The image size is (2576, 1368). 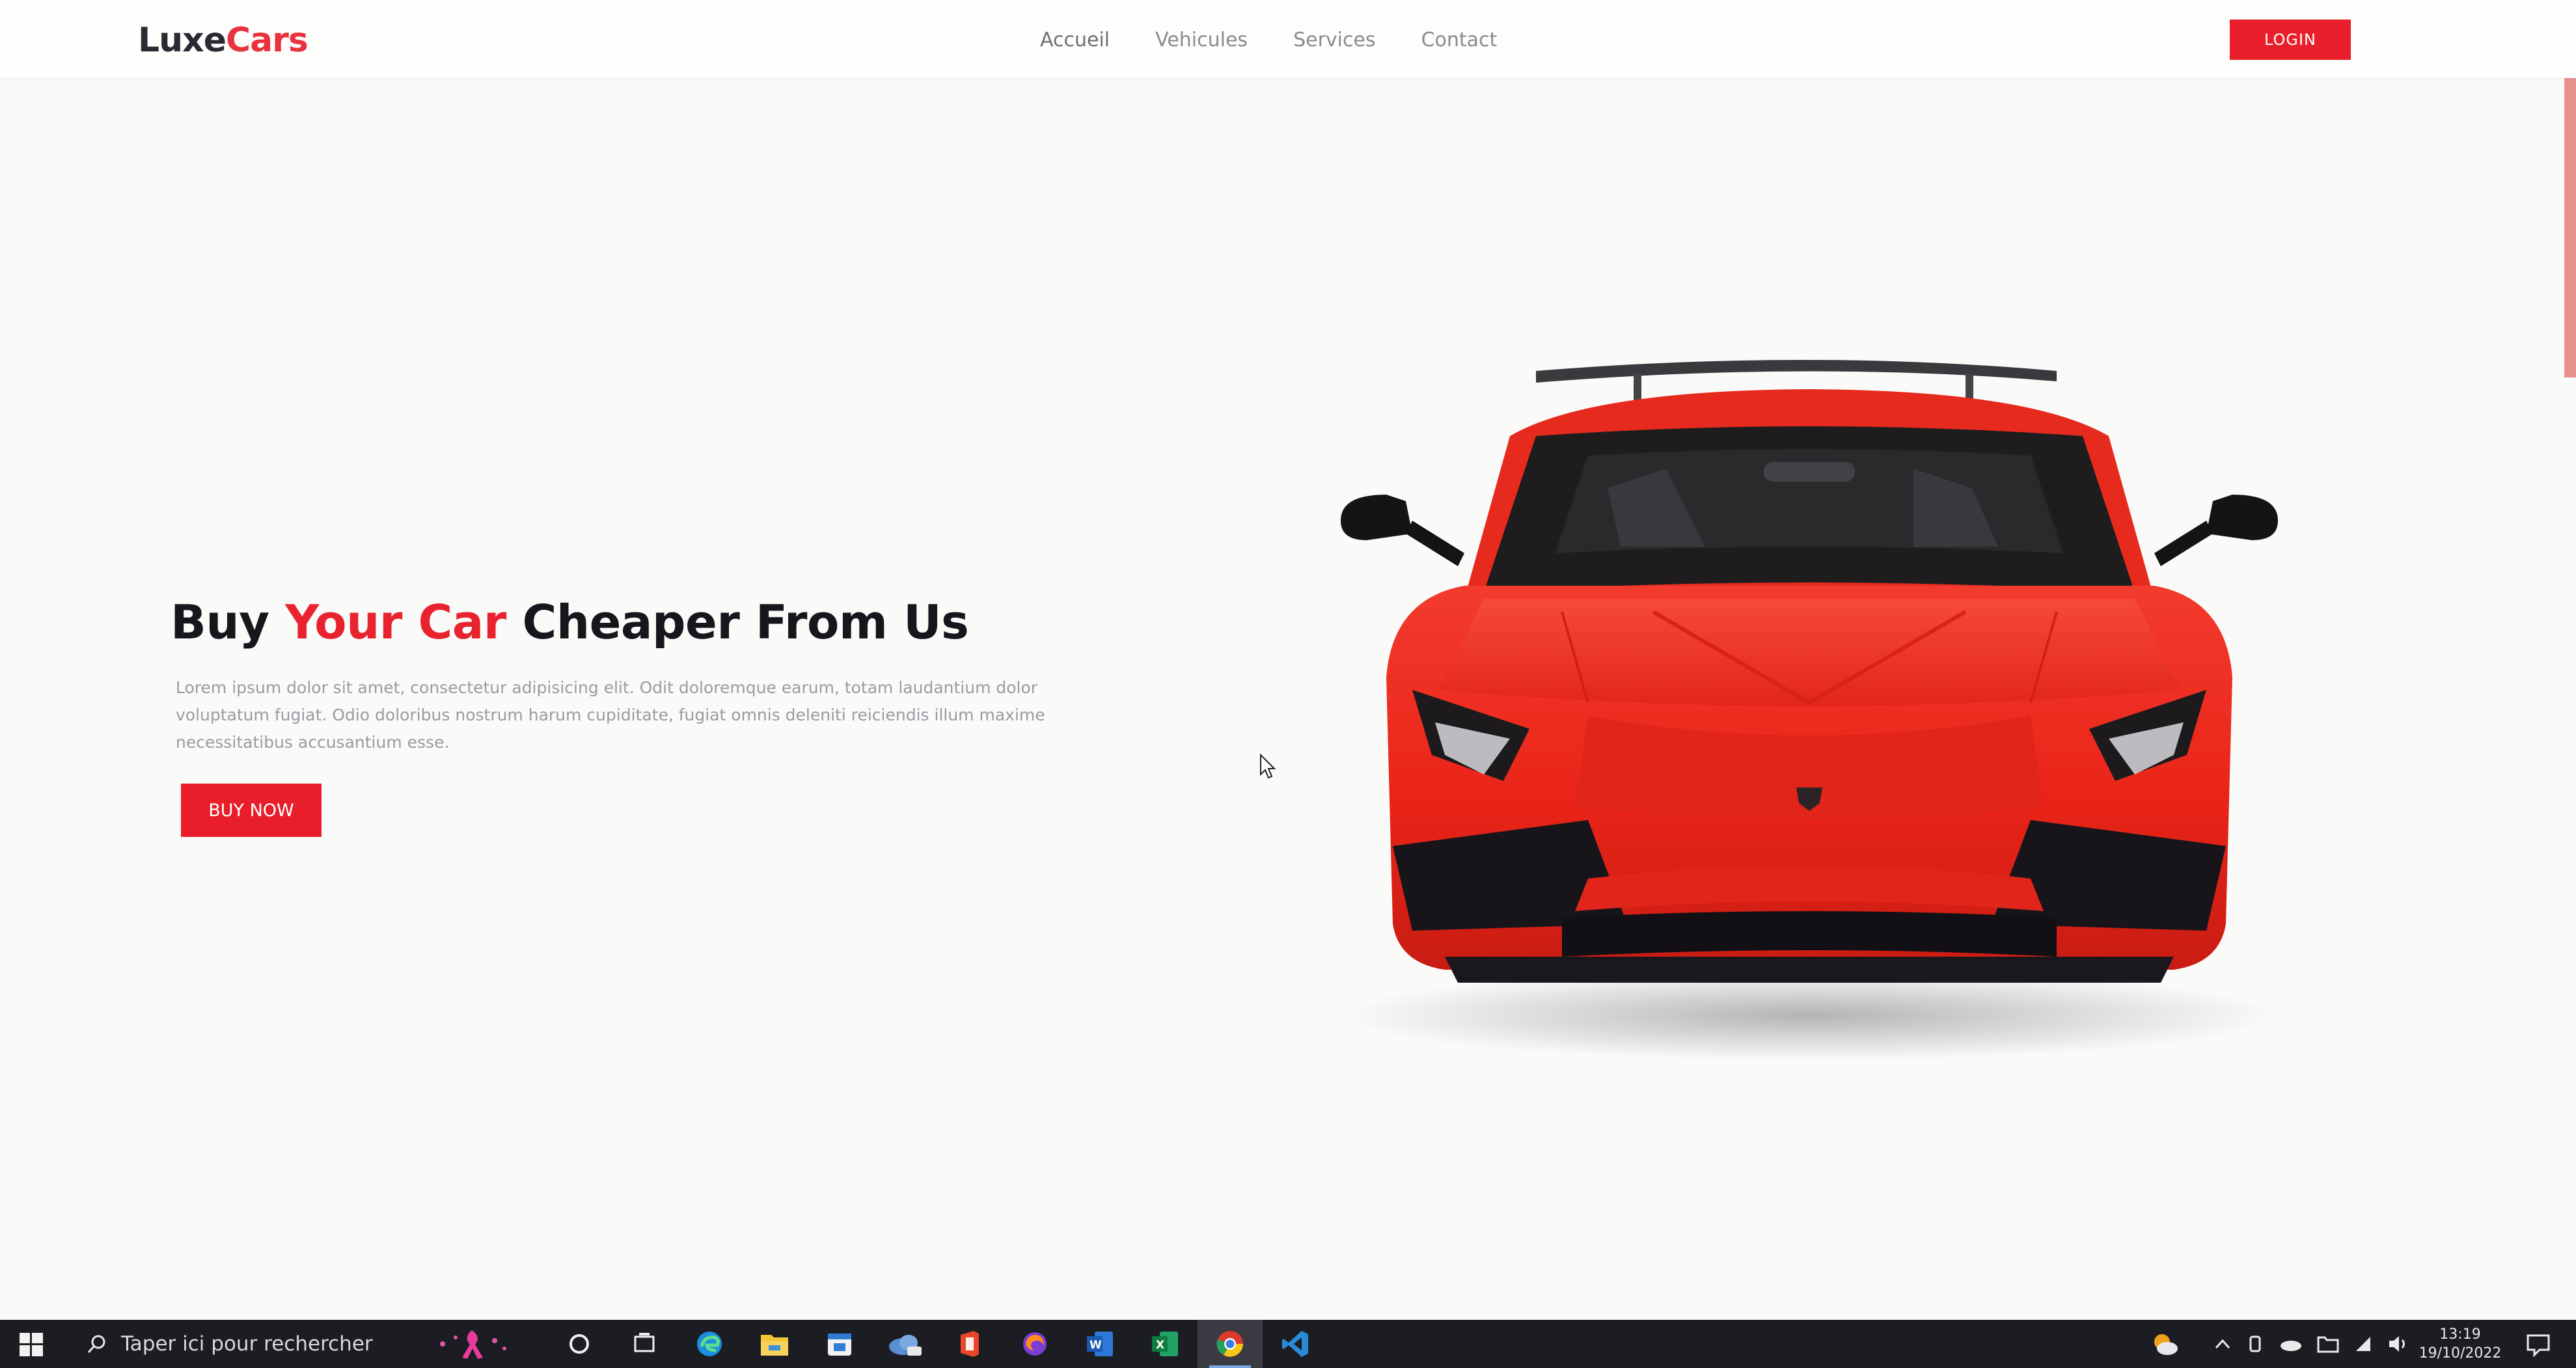 What do you see at coordinates (2255, 1344) in the screenshot?
I see `usb-icon` at bounding box center [2255, 1344].